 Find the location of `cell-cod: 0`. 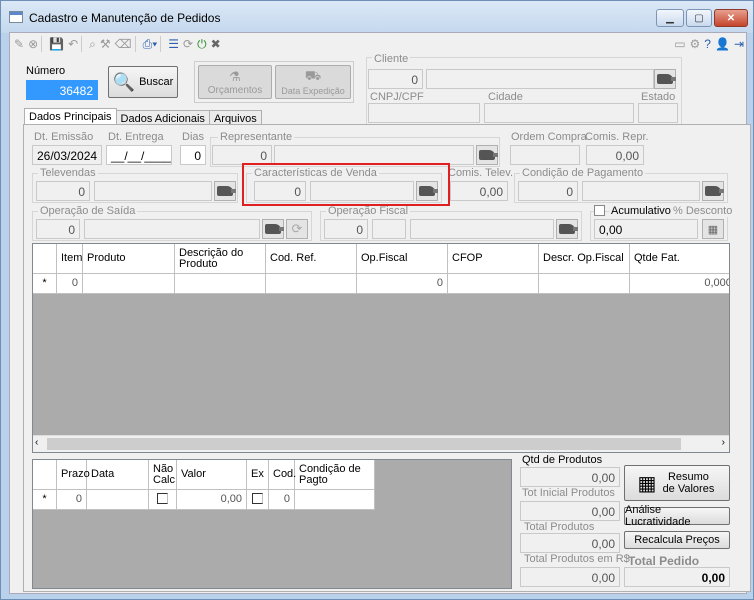

cell-cod: 0 is located at coordinates (282, 499).